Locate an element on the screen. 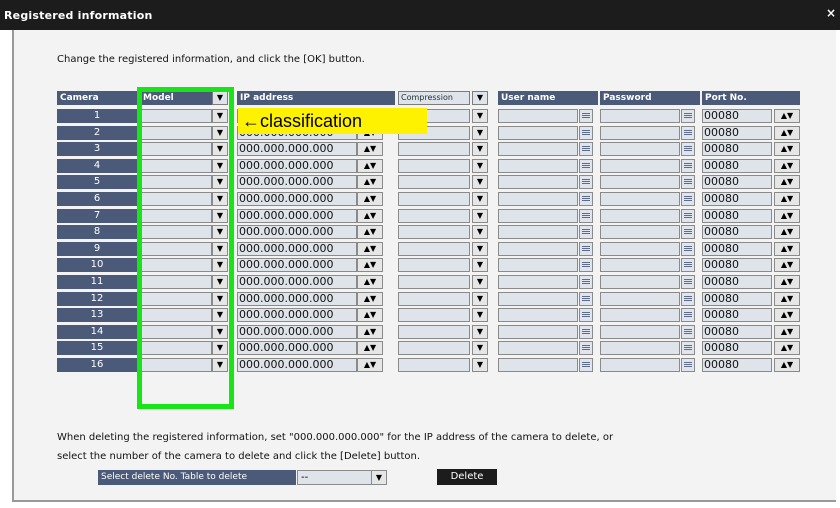 This screenshot has width=840, height=508. delete-select-dropdown-icon: ▼ is located at coordinates (379, 477).